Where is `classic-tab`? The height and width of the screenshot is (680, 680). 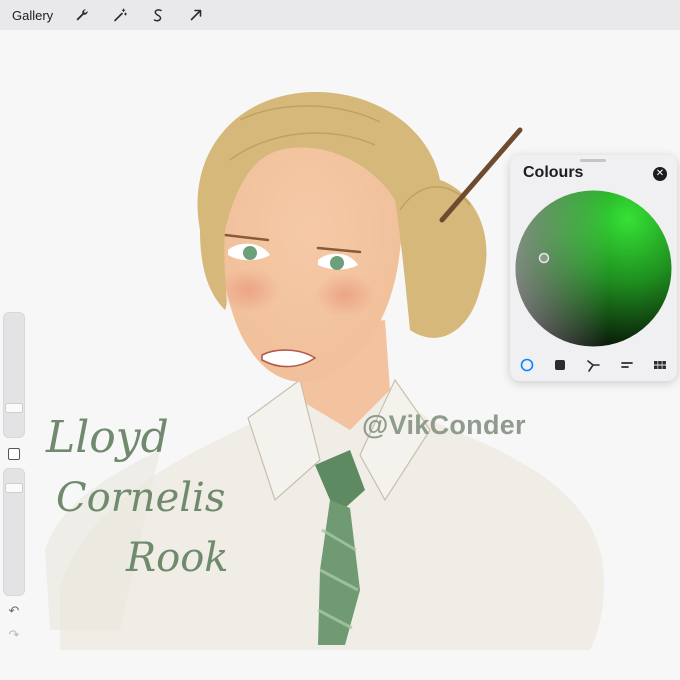 classic-tab is located at coordinates (560, 365).